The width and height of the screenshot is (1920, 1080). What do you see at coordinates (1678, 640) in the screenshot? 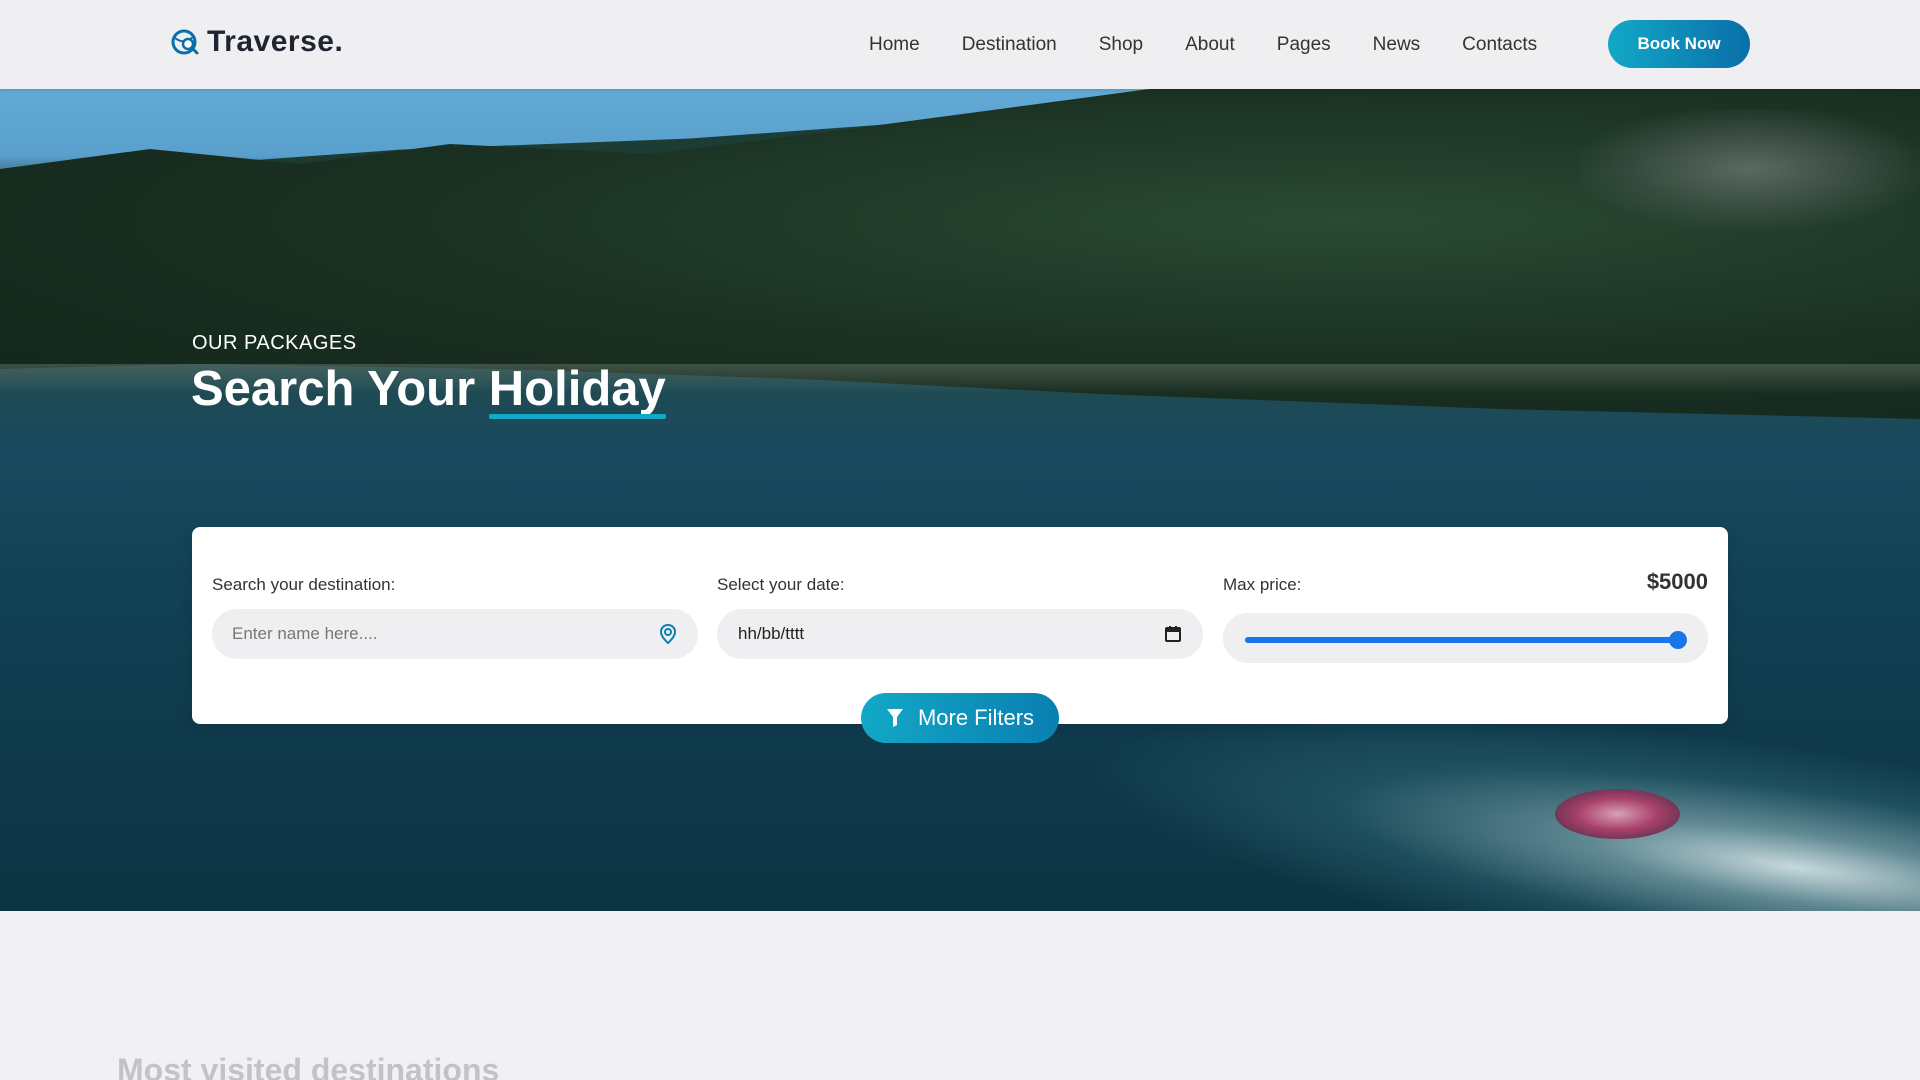
I see `price-slider-thumb` at bounding box center [1678, 640].